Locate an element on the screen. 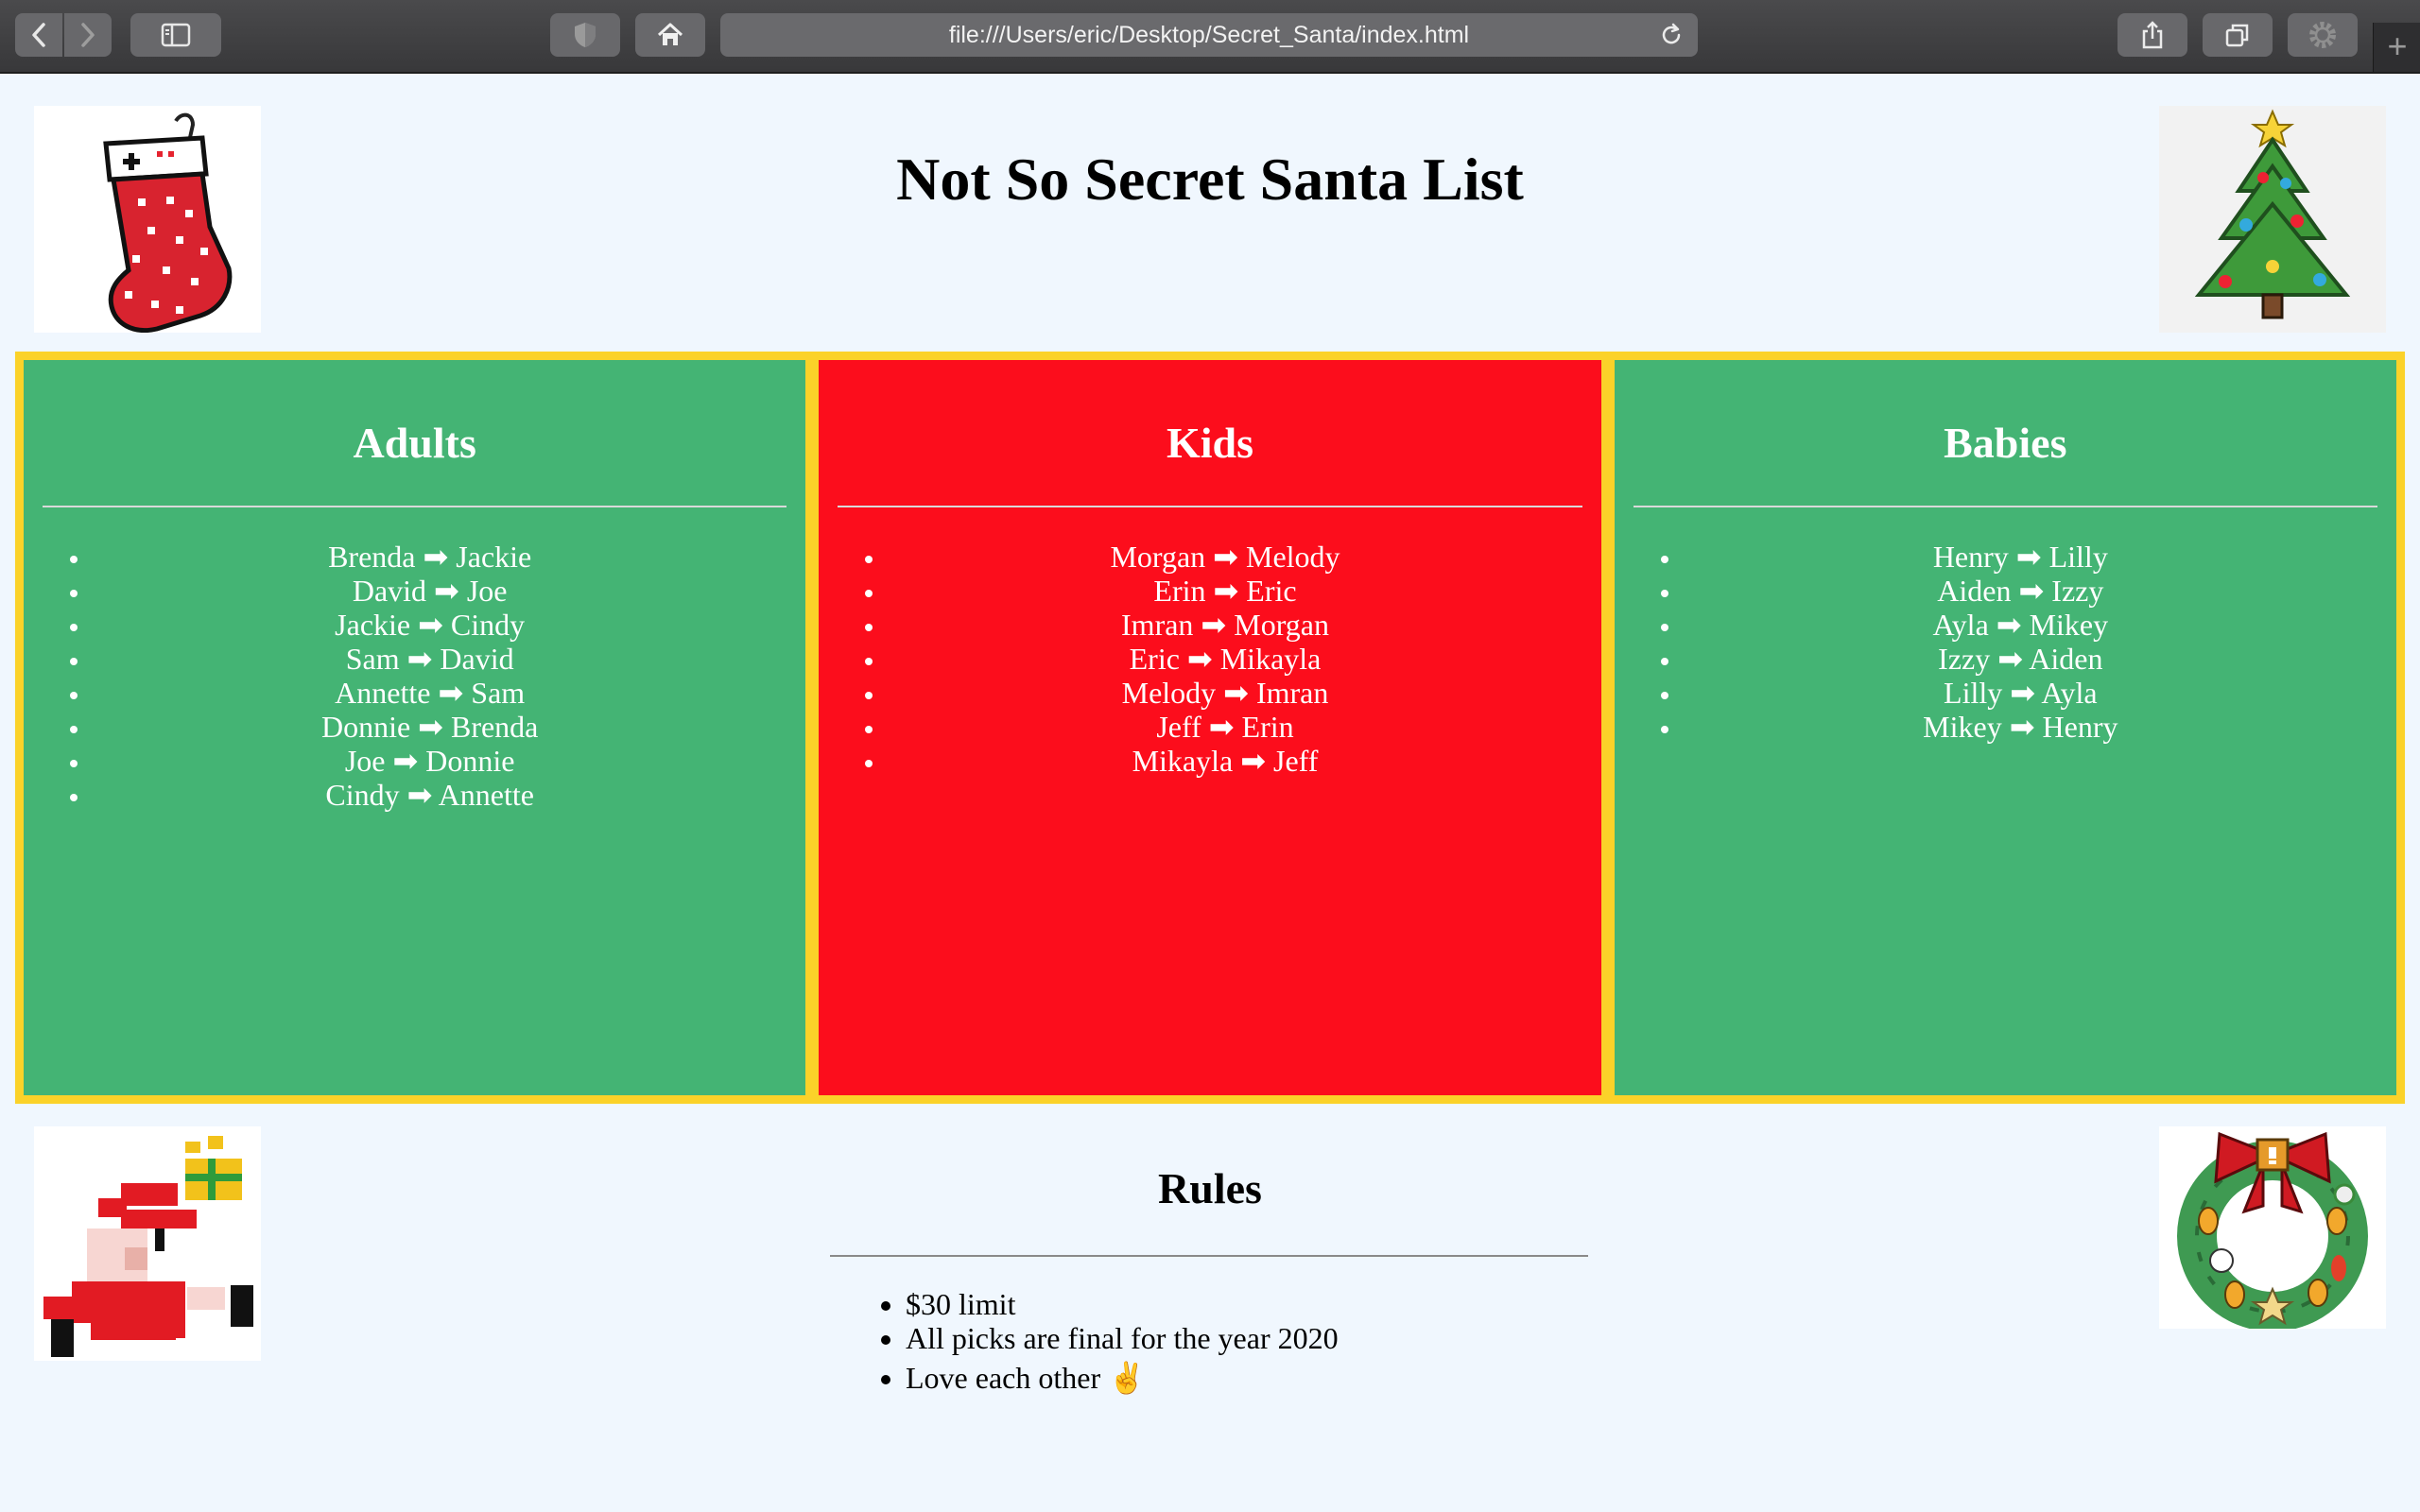 The image size is (2420, 1512). list-item: Jeff ➡ Erin is located at coordinates (1243, 727).